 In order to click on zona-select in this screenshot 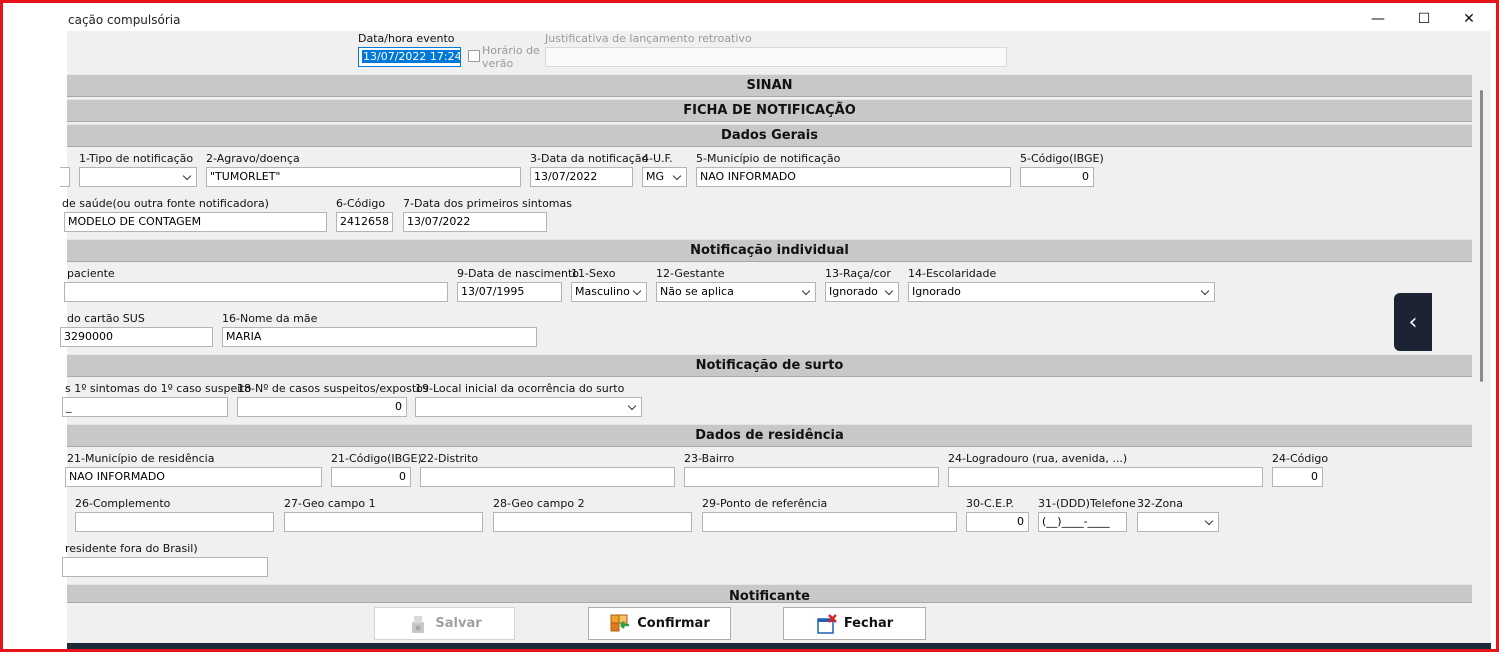, I will do `click(1178, 522)`.